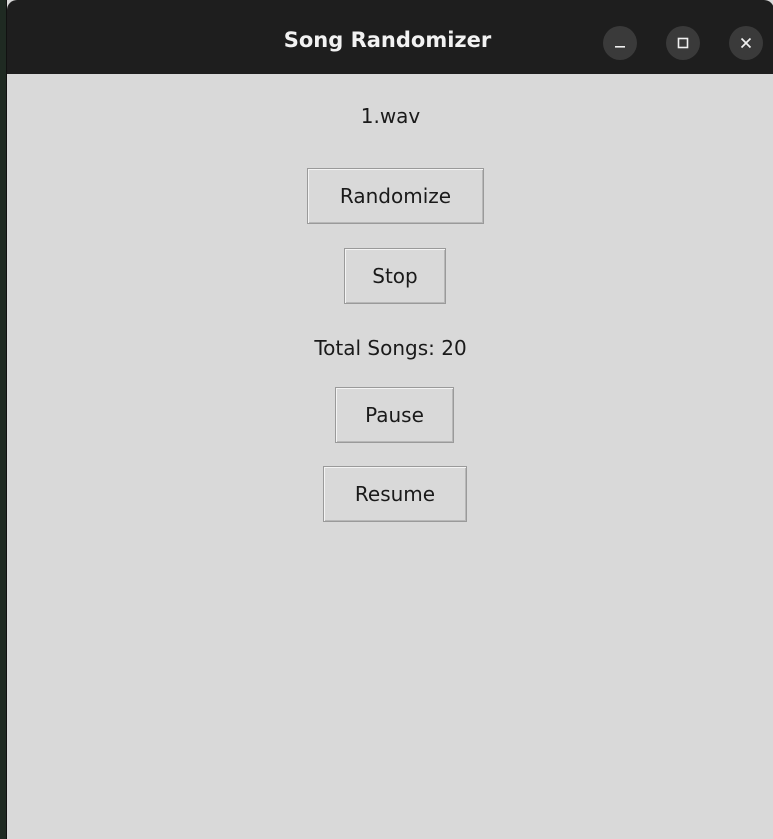 Image resolution: width=773 pixels, height=839 pixels. I want to click on maximize-button, so click(683, 43).